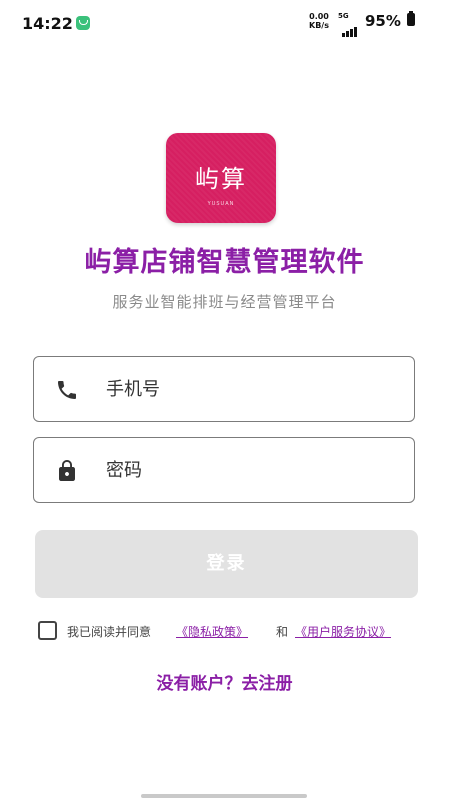  I want to click on logo-text: 屿算, so click(221, 179).